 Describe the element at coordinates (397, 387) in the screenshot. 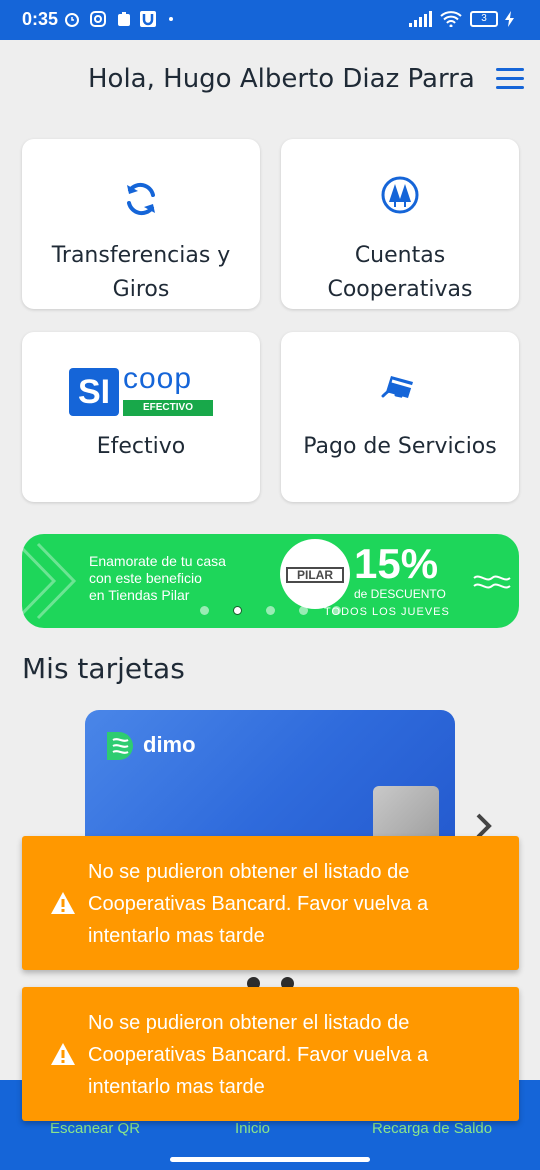

I see `credit-card-payment-icon` at that location.